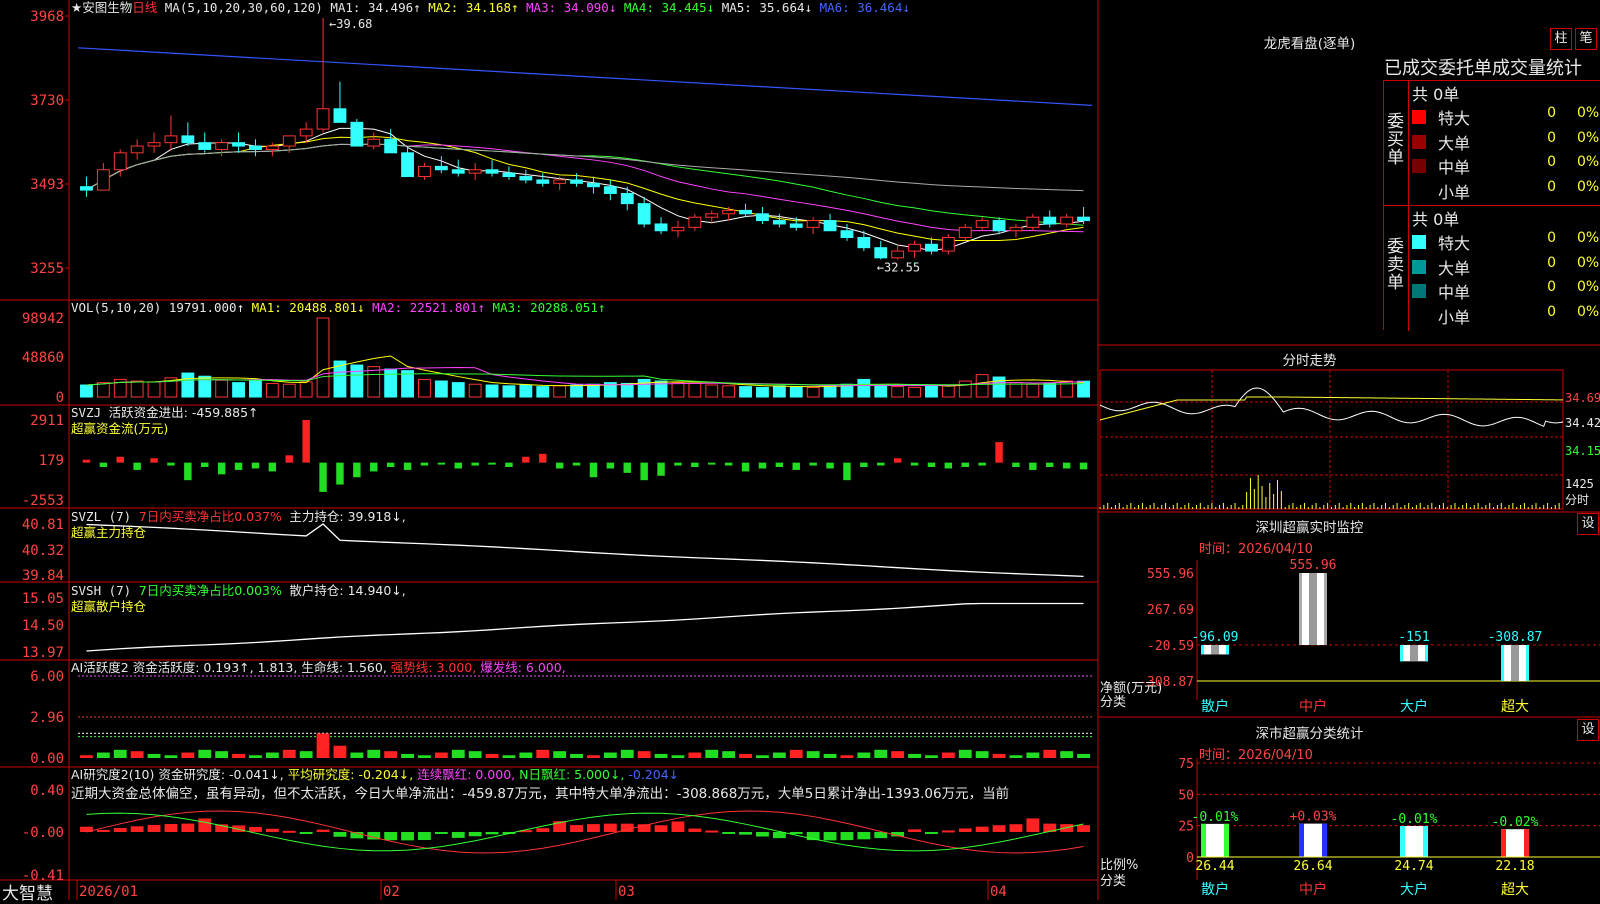 The image size is (1600, 904). I want to click on monitor-settings-button: 设, so click(1588, 524).